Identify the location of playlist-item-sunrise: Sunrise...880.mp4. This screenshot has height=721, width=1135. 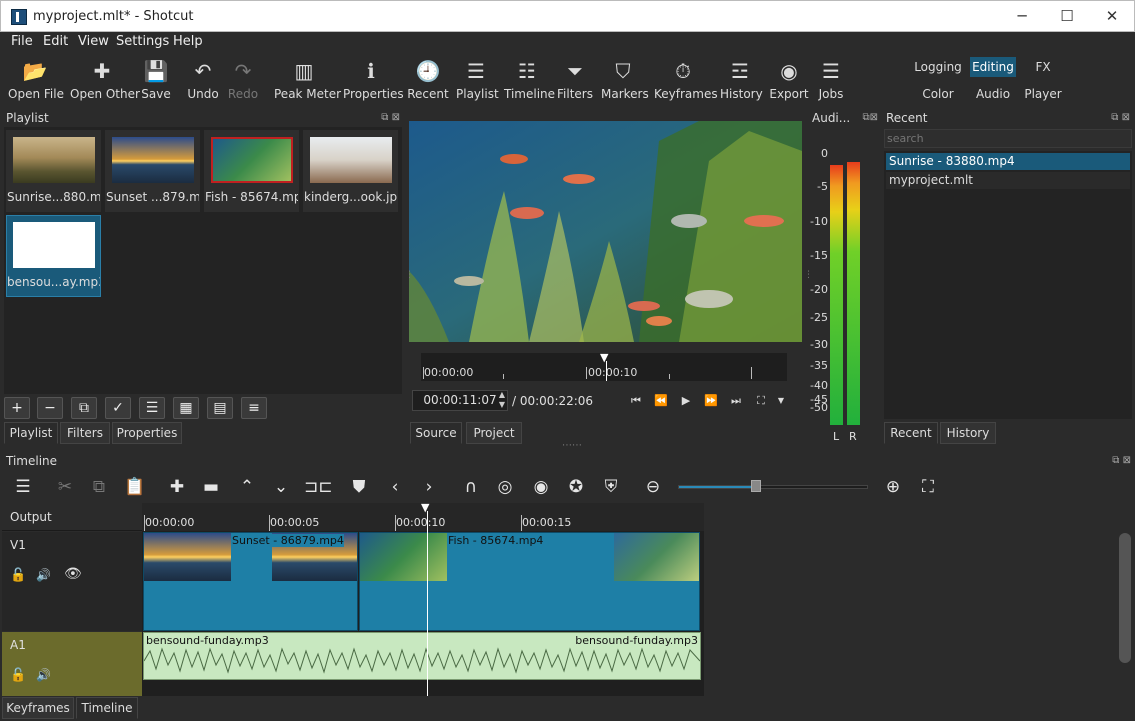
(53, 171).